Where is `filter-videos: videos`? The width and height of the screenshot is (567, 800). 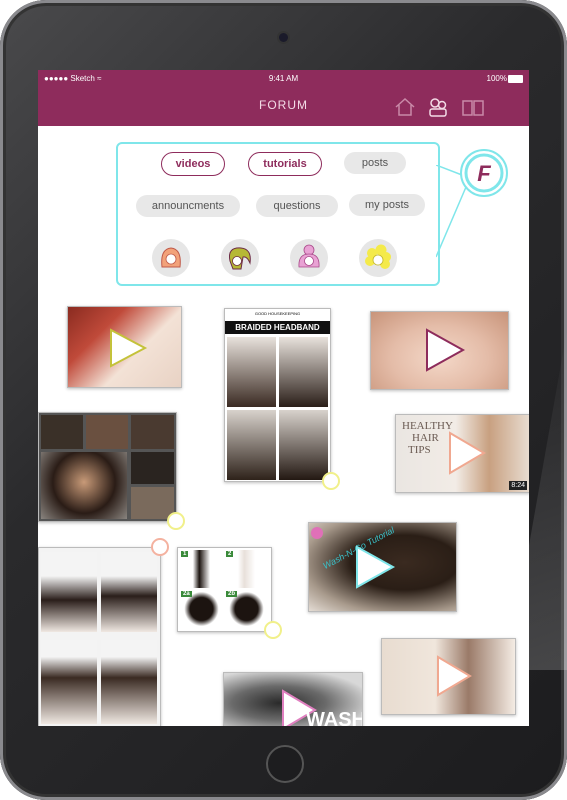 filter-videos: videos is located at coordinates (193, 164).